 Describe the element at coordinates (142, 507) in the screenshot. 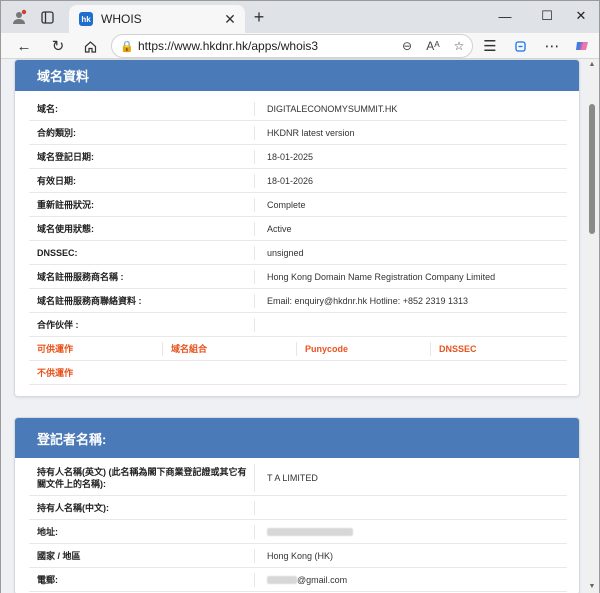

I see `row-label: 持有人名稱(中文):` at that location.